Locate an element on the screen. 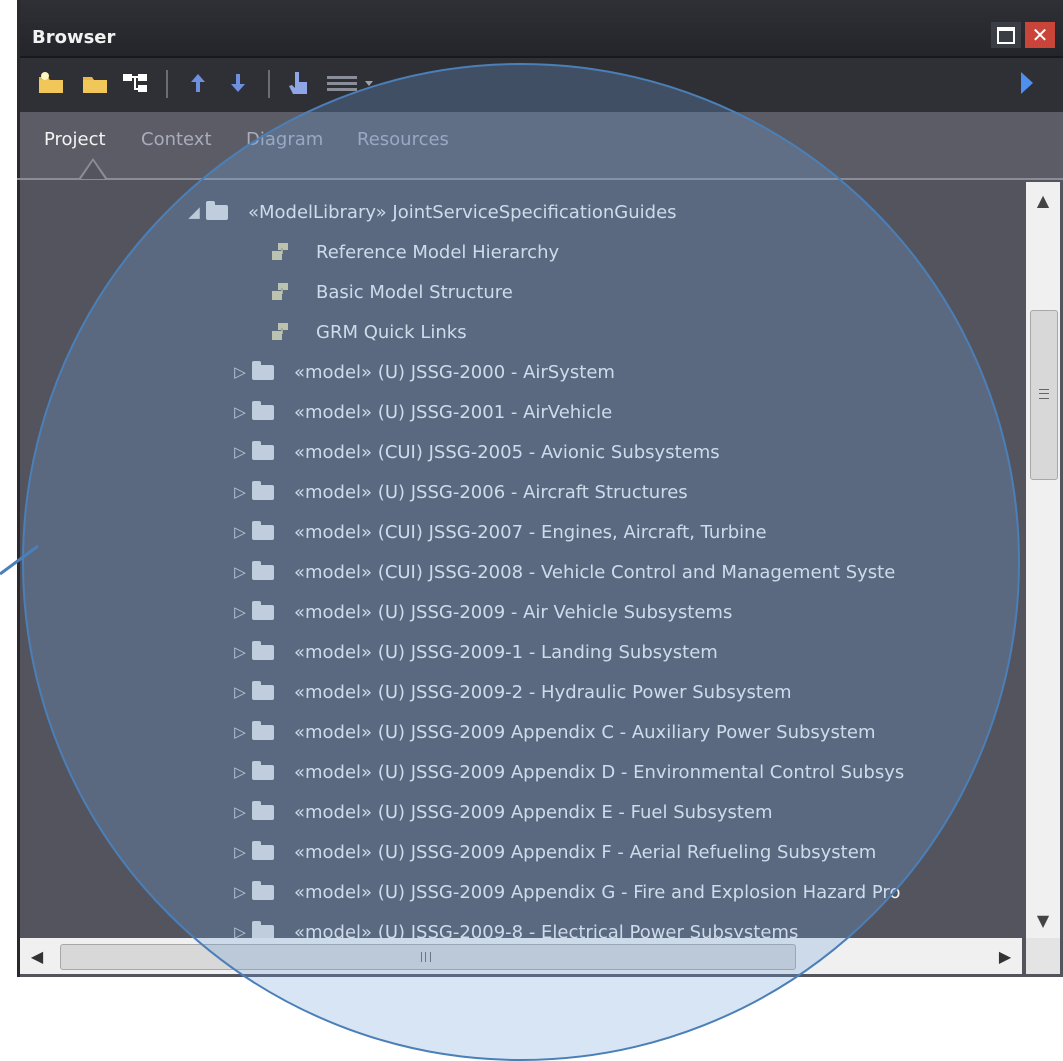 This screenshot has height=1061, width=1063. move-up-button is located at coordinates (198, 83).